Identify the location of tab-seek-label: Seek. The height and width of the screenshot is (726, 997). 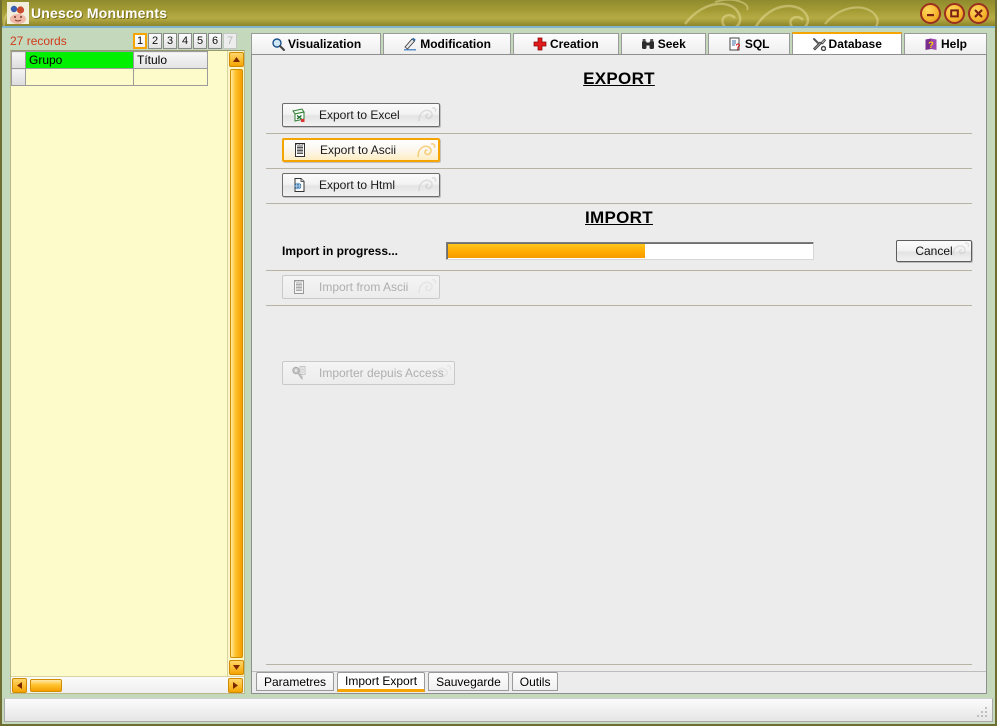
(671, 44).